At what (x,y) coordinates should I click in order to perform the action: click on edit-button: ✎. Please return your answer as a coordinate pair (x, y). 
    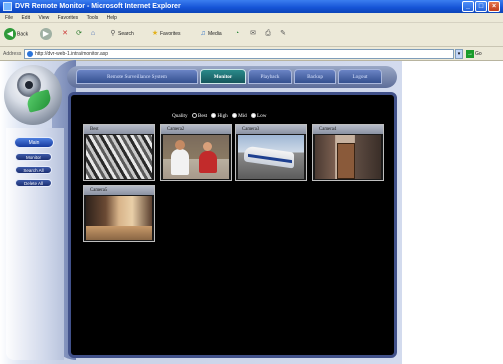
    Looking at the image, I should click on (283, 34).